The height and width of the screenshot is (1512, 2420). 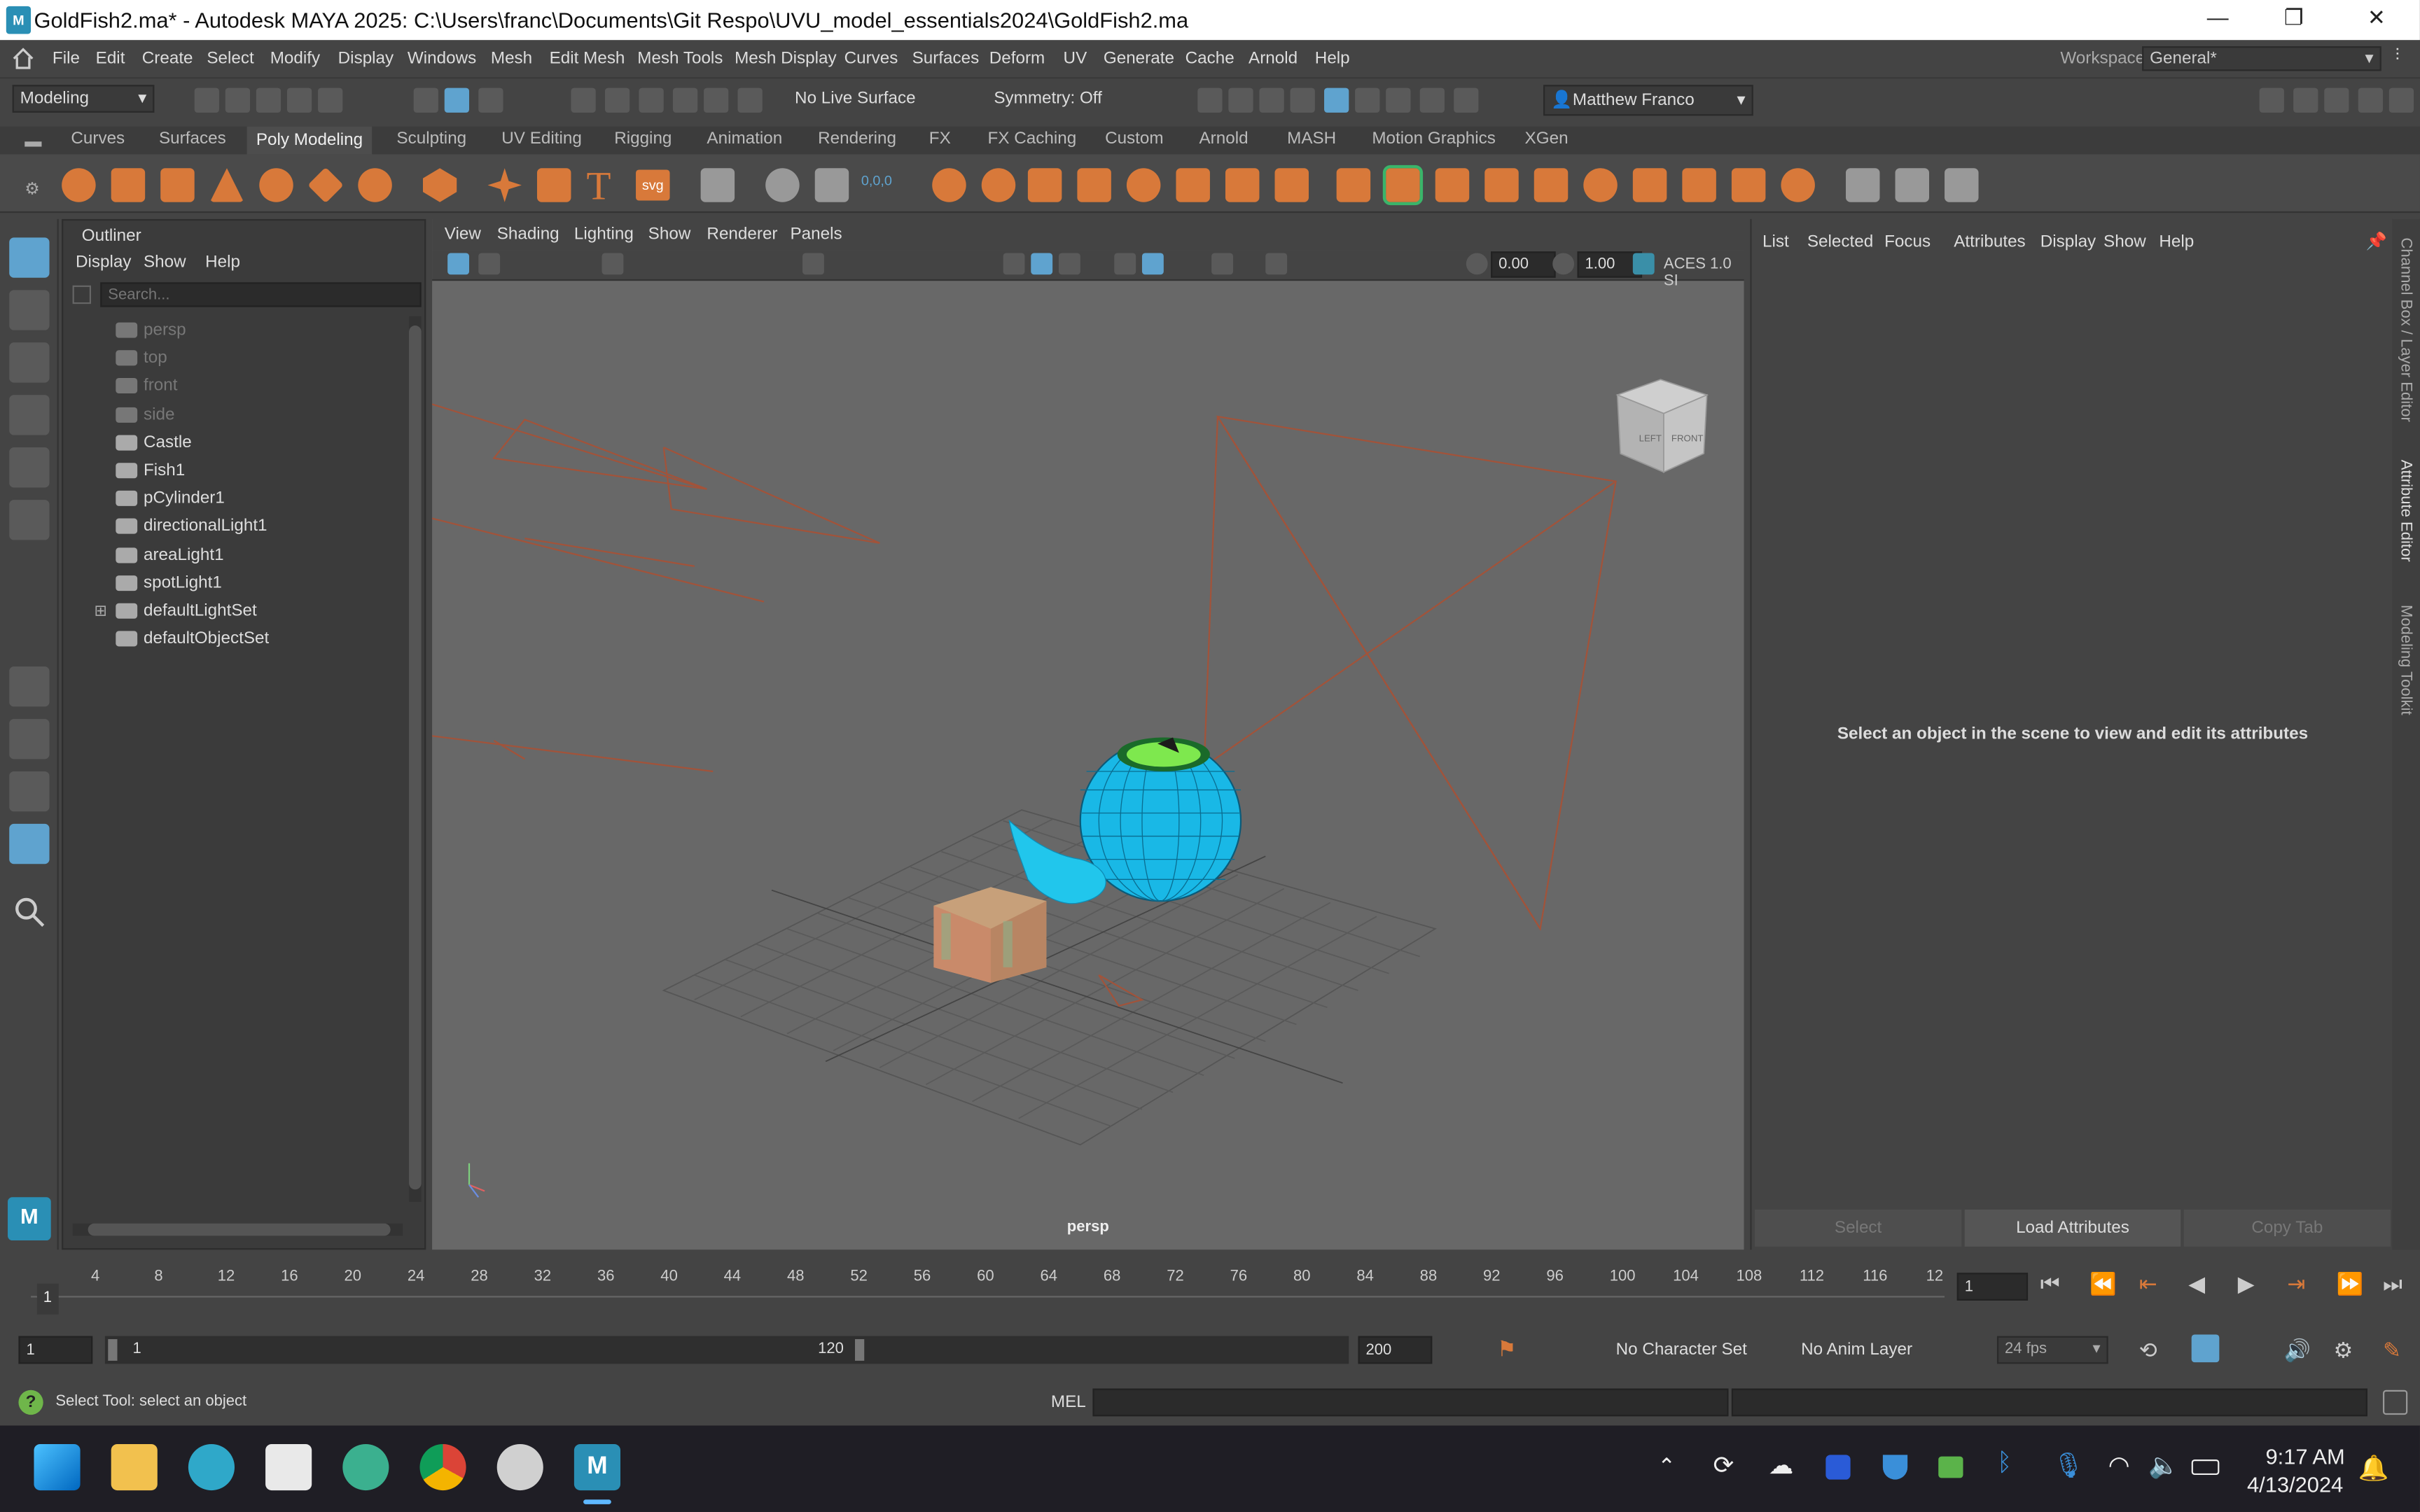 I want to click on playback-options-icon: ⚙, so click(x=2343, y=1351).